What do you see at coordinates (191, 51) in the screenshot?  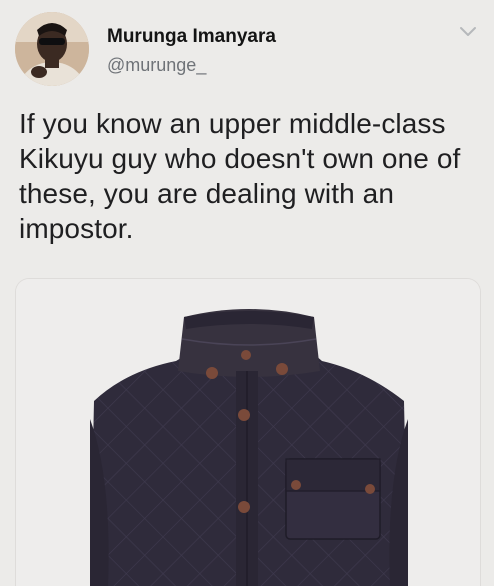 I see `author-names: Murunga Imanyara @murunge_` at bounding box center [191, 51].